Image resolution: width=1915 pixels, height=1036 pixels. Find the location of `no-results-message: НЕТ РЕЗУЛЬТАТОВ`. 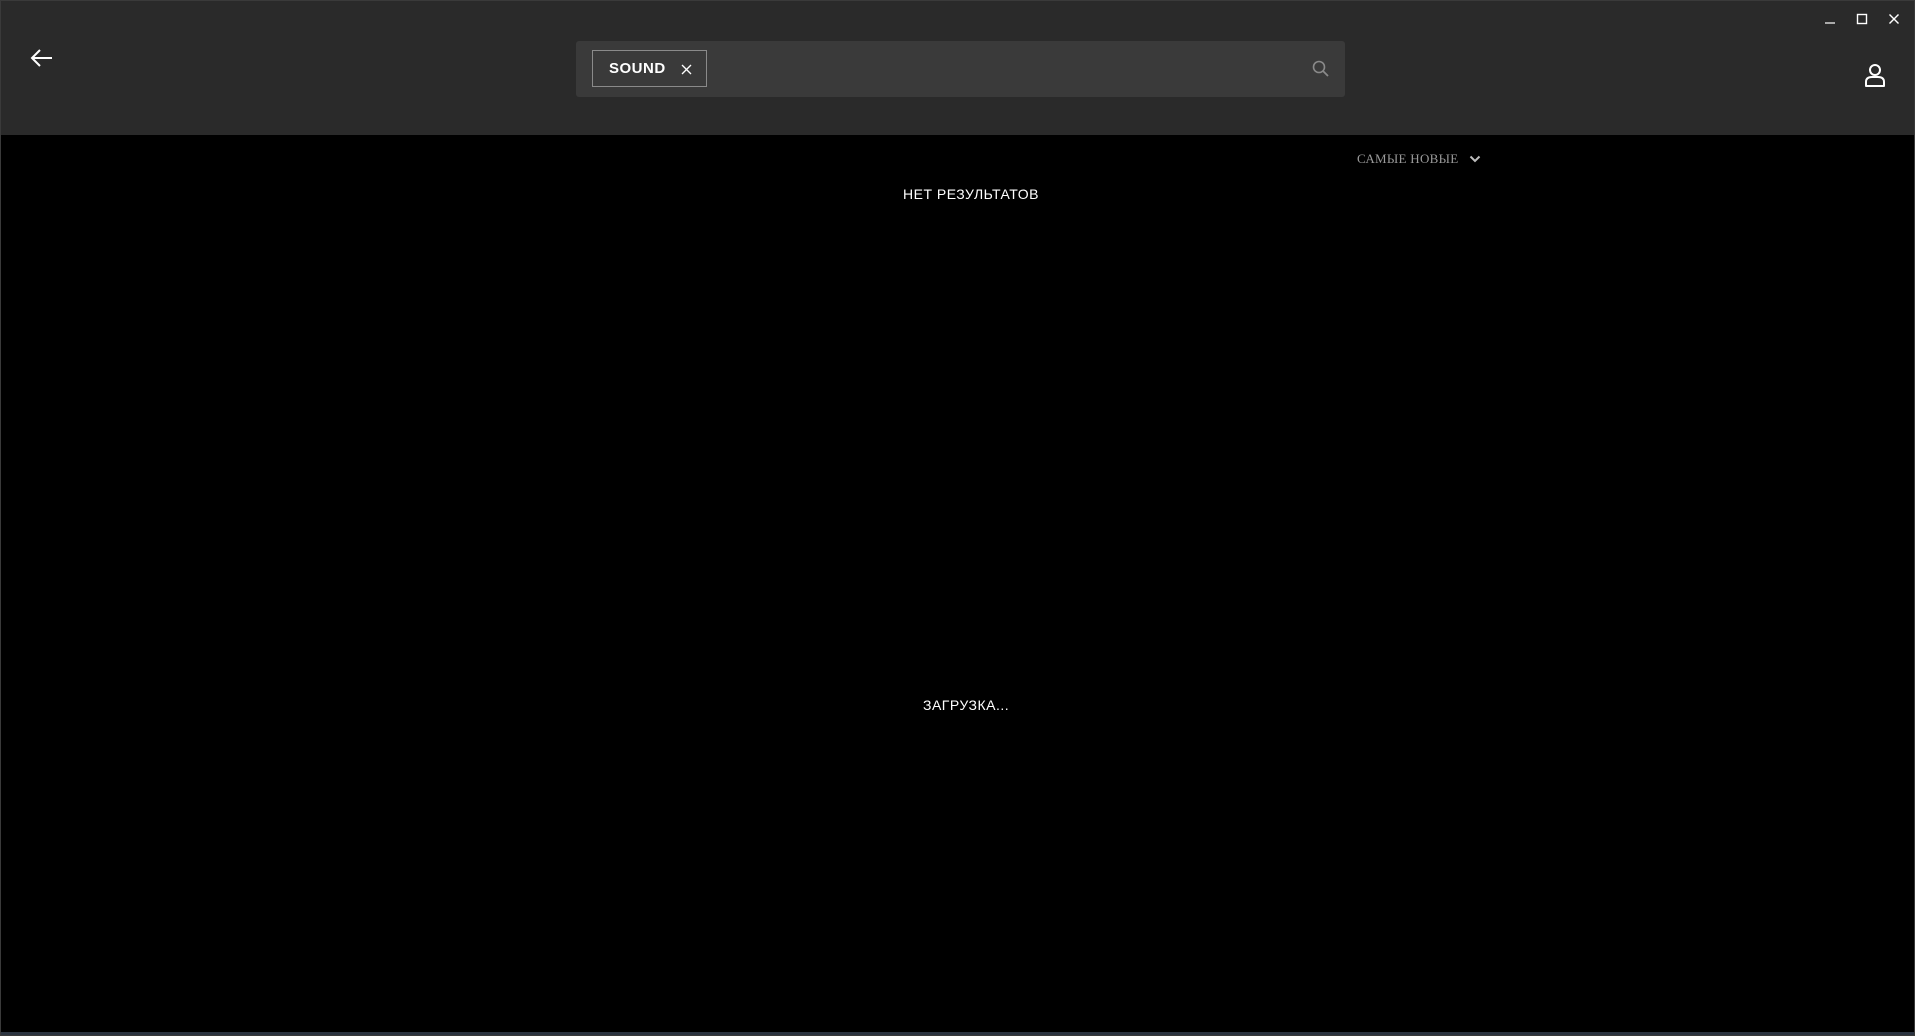

no-results-message: НЕТ РЕЗУЛЬТАТОВ is located at coordinates (971, 194).